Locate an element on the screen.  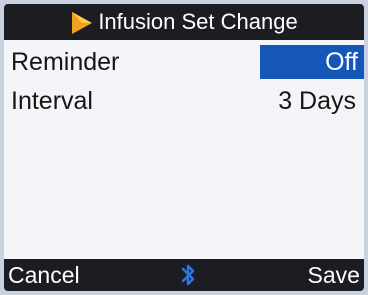
title-bar: Infusion Set Change is located at coordinates (184, 22).